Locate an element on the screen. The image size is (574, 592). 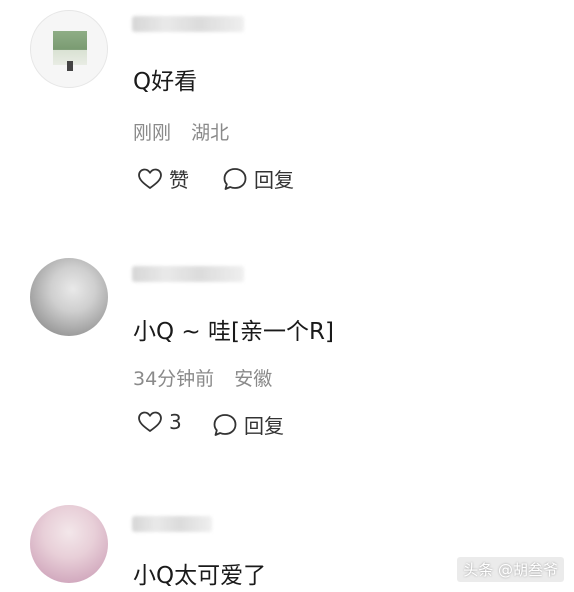
avatar-image is located at coordinates (70, 48).